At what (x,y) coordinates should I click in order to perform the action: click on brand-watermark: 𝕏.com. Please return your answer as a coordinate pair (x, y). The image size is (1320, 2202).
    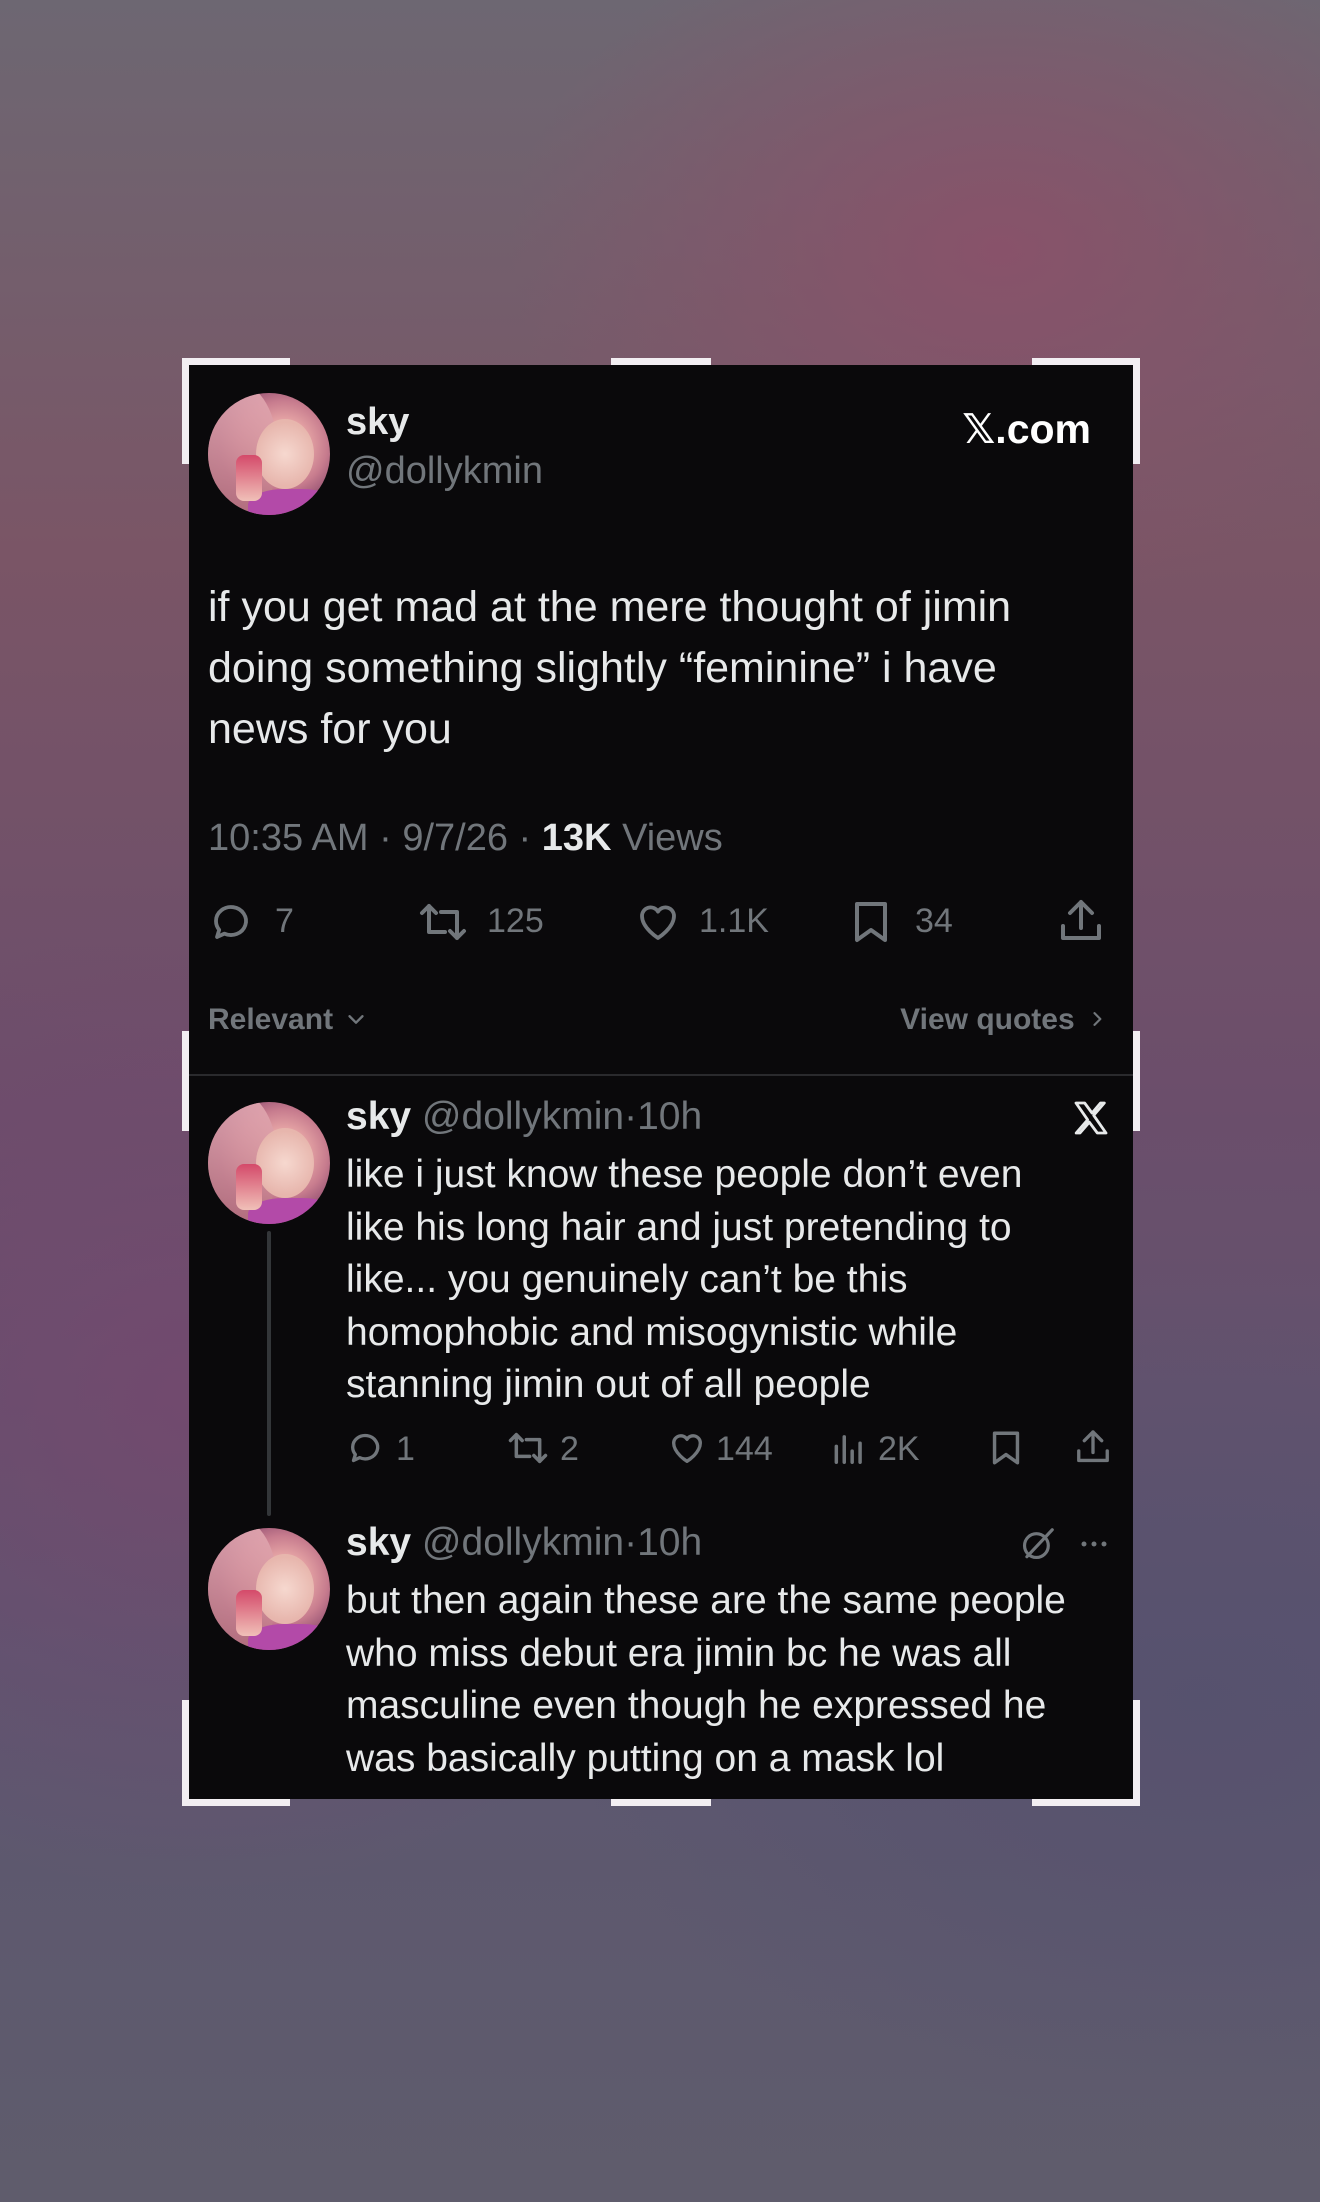
    Looking at the image, I should click on (1026, 429).